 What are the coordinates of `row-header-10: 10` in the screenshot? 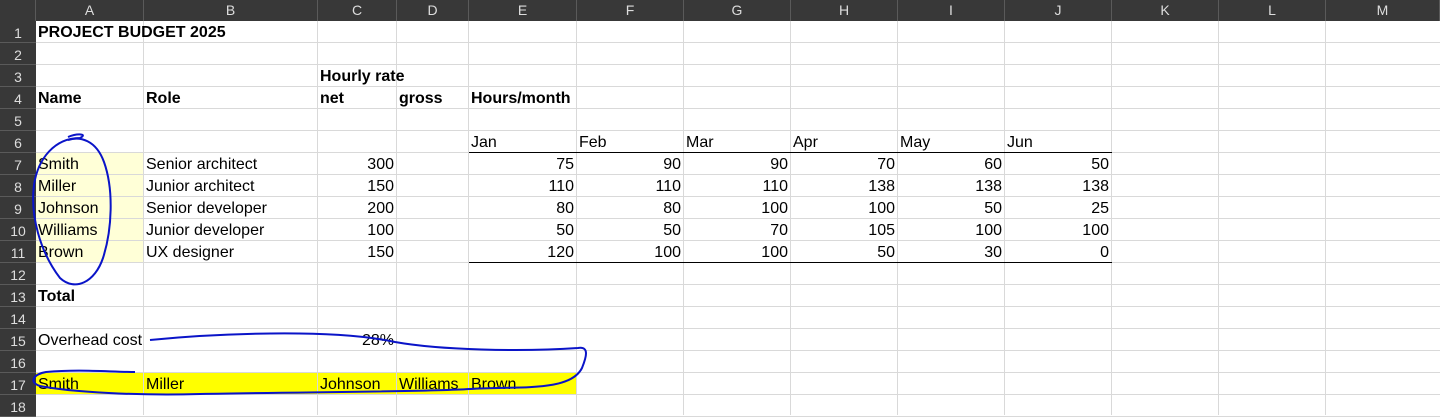 It's located at (18, 230).